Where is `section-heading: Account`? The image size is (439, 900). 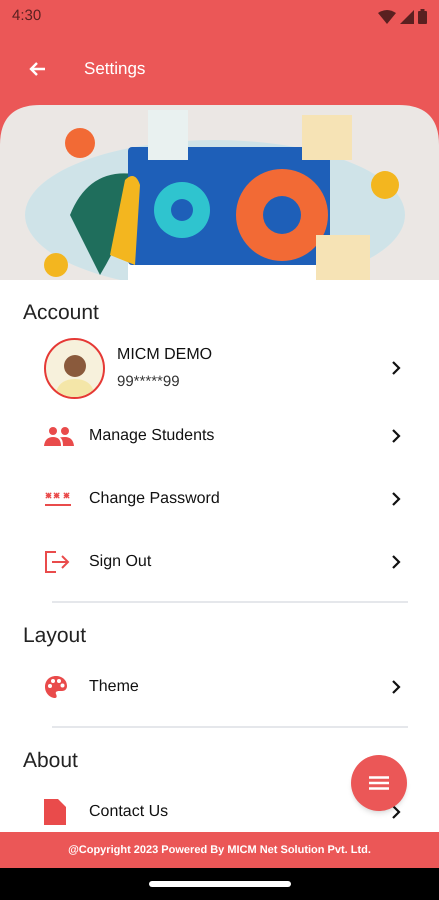
section-heading: Account is located at coordinates (61, 313).